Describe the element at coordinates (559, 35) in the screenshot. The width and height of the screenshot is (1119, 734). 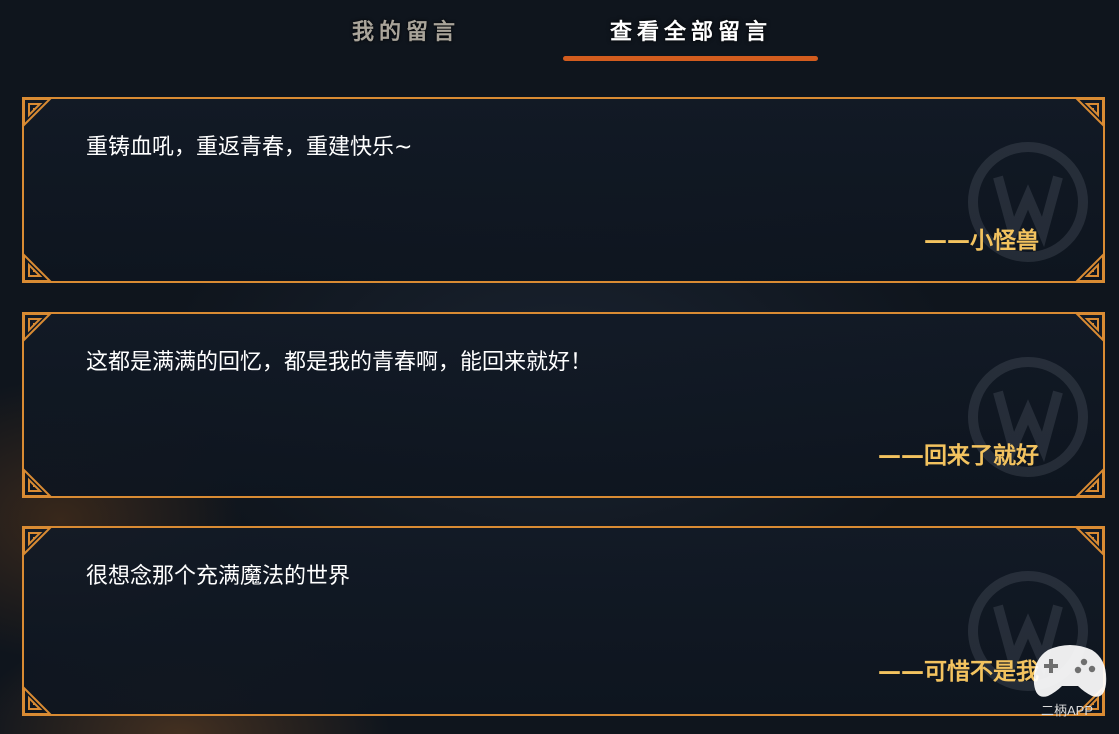
I see `tab-bar: 我的留言 查看全部留言` at that location.